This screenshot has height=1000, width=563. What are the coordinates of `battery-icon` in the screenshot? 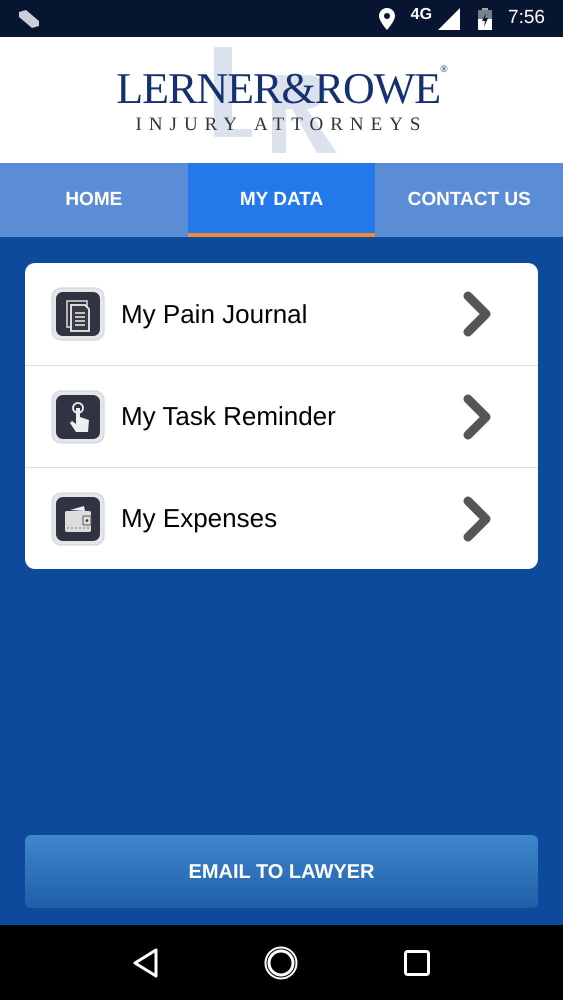 It's located at (485, 19).